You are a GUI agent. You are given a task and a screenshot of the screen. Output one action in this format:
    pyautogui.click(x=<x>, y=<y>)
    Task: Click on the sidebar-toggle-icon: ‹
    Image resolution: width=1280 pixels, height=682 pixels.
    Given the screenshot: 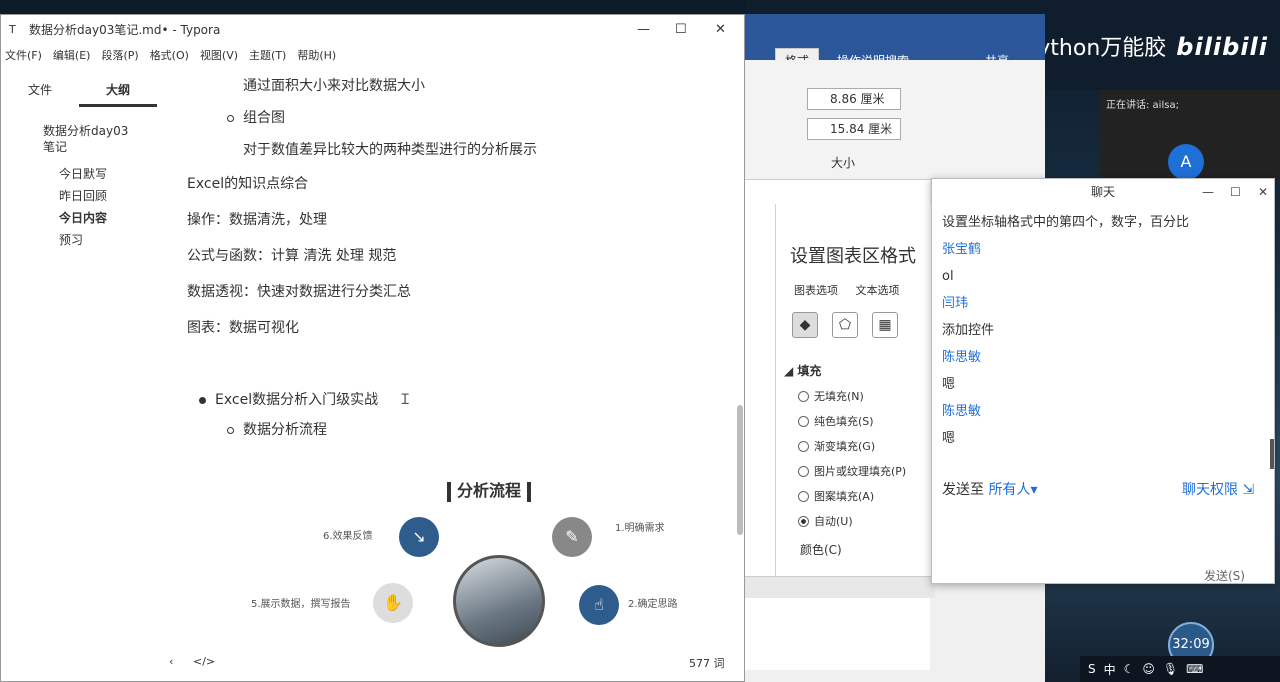 What is the action you would take?
    pyautogui.click(x=171, y=661)
    